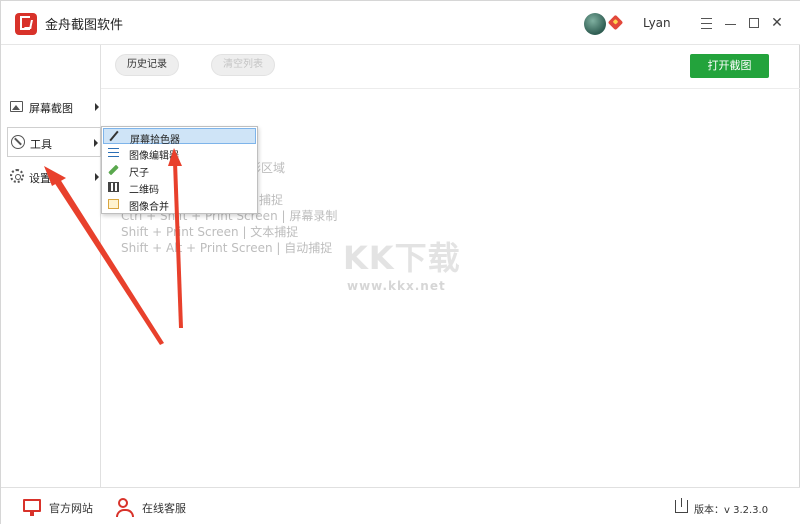  I want to click on sidebar: 屏幕截图 工具 设置, so click(51, 266).